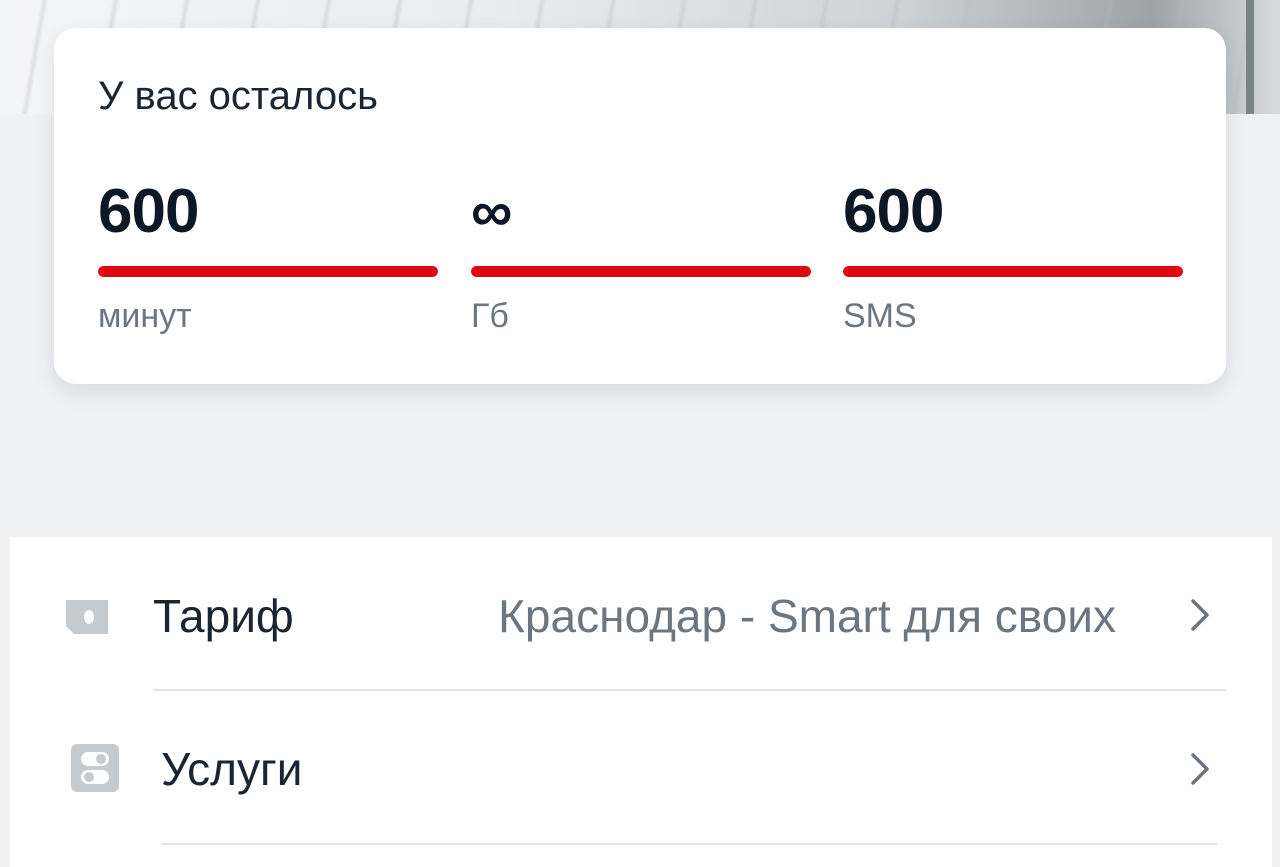  Describe the element at coordinates (232, 769) in the screenshot. I see `services-label: Услуги` at that location.